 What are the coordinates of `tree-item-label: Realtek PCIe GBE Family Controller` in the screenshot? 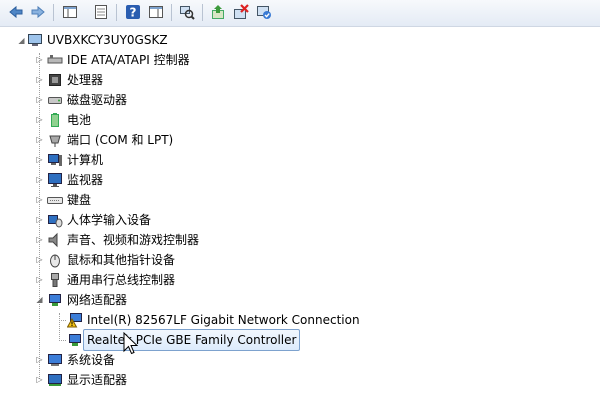 It's located at (192, 340).